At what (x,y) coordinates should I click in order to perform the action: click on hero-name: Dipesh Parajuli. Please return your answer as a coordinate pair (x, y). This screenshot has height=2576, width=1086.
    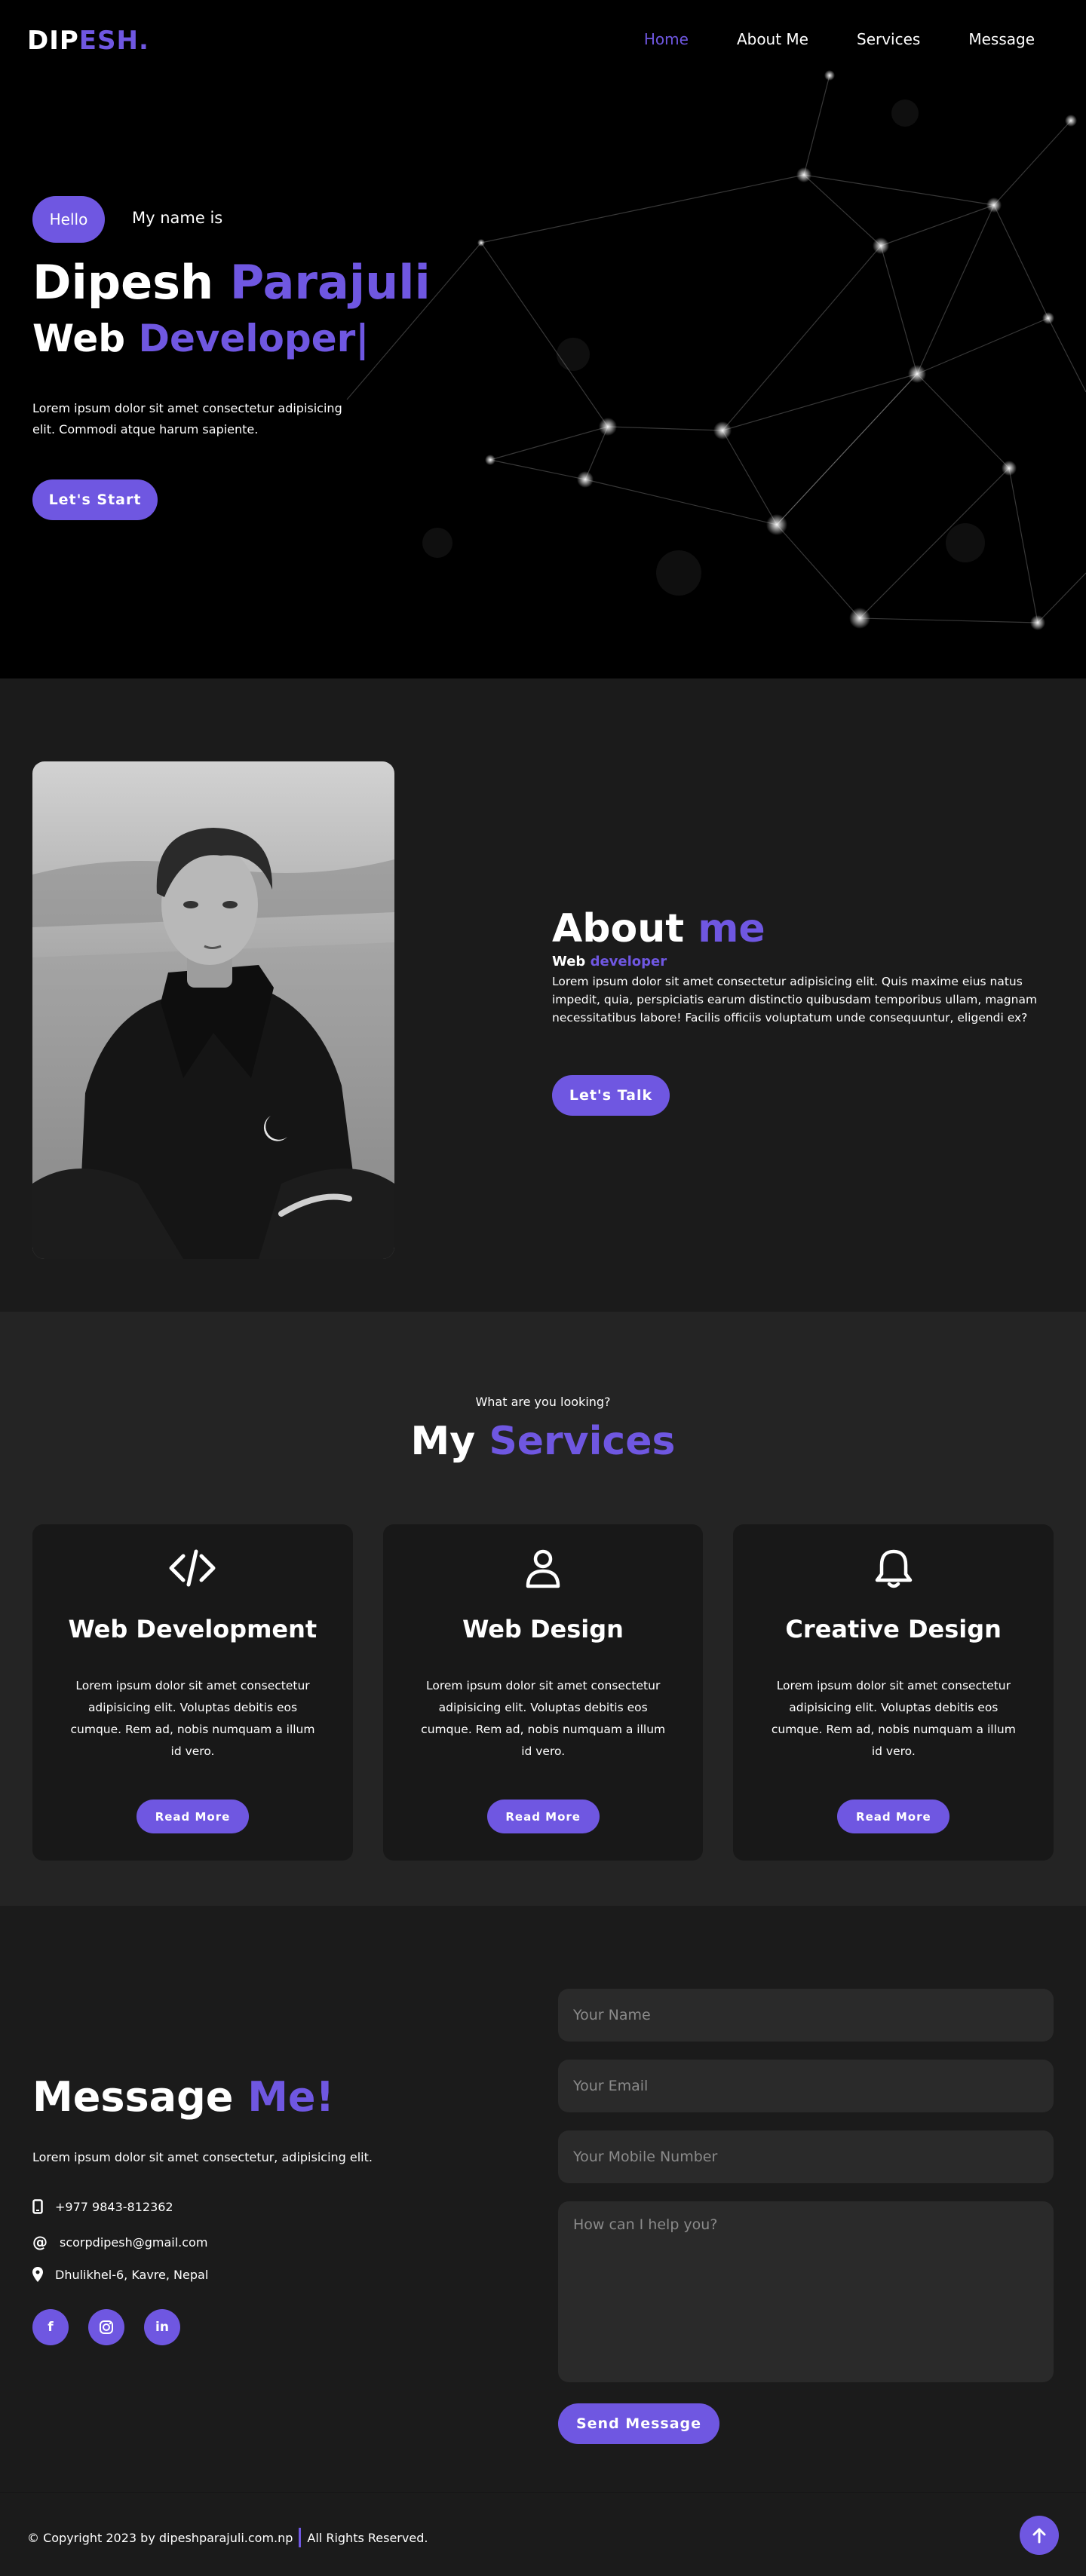
    Looking at the image, I should click on (231, 282).